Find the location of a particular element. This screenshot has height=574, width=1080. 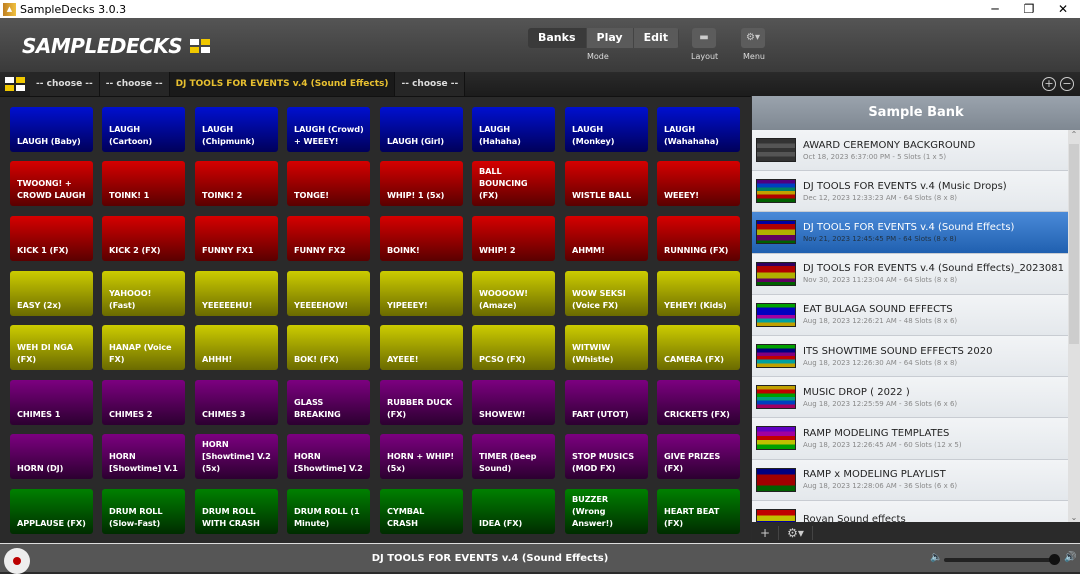

sample-pad: HORN (DJ) is located at coordinates (51, 456).